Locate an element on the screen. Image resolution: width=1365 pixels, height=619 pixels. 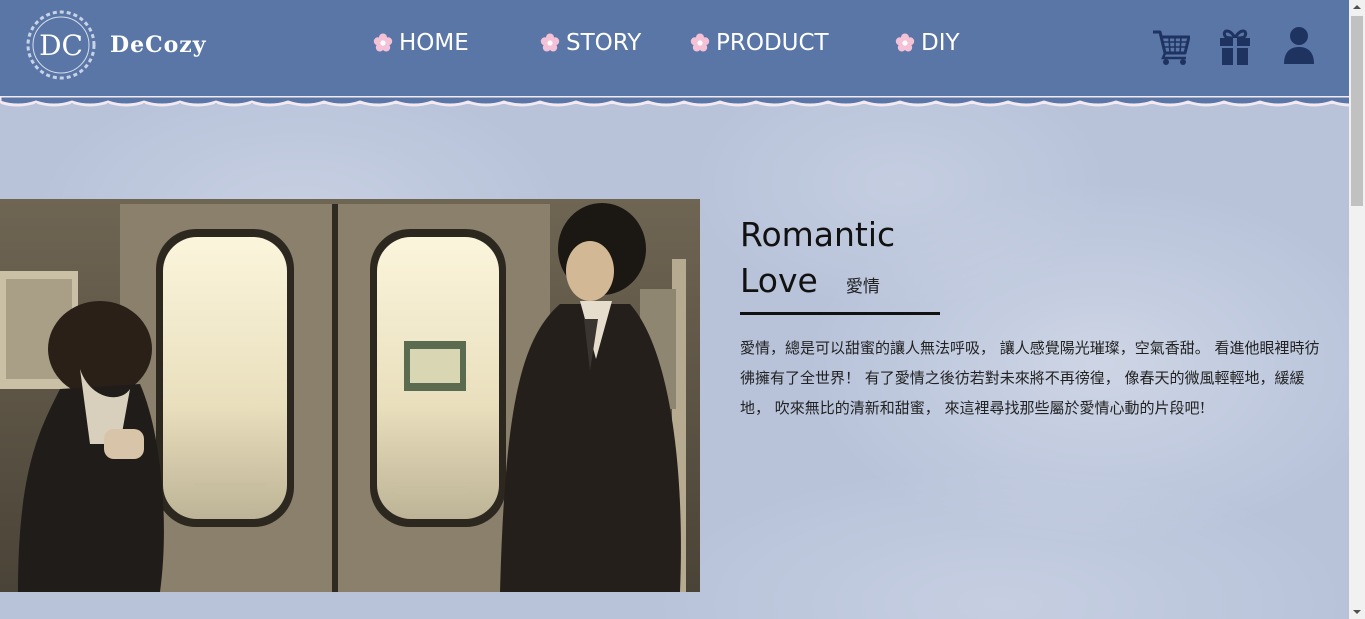
logo-mark-icon: DC is located at coordinates (61, 45).